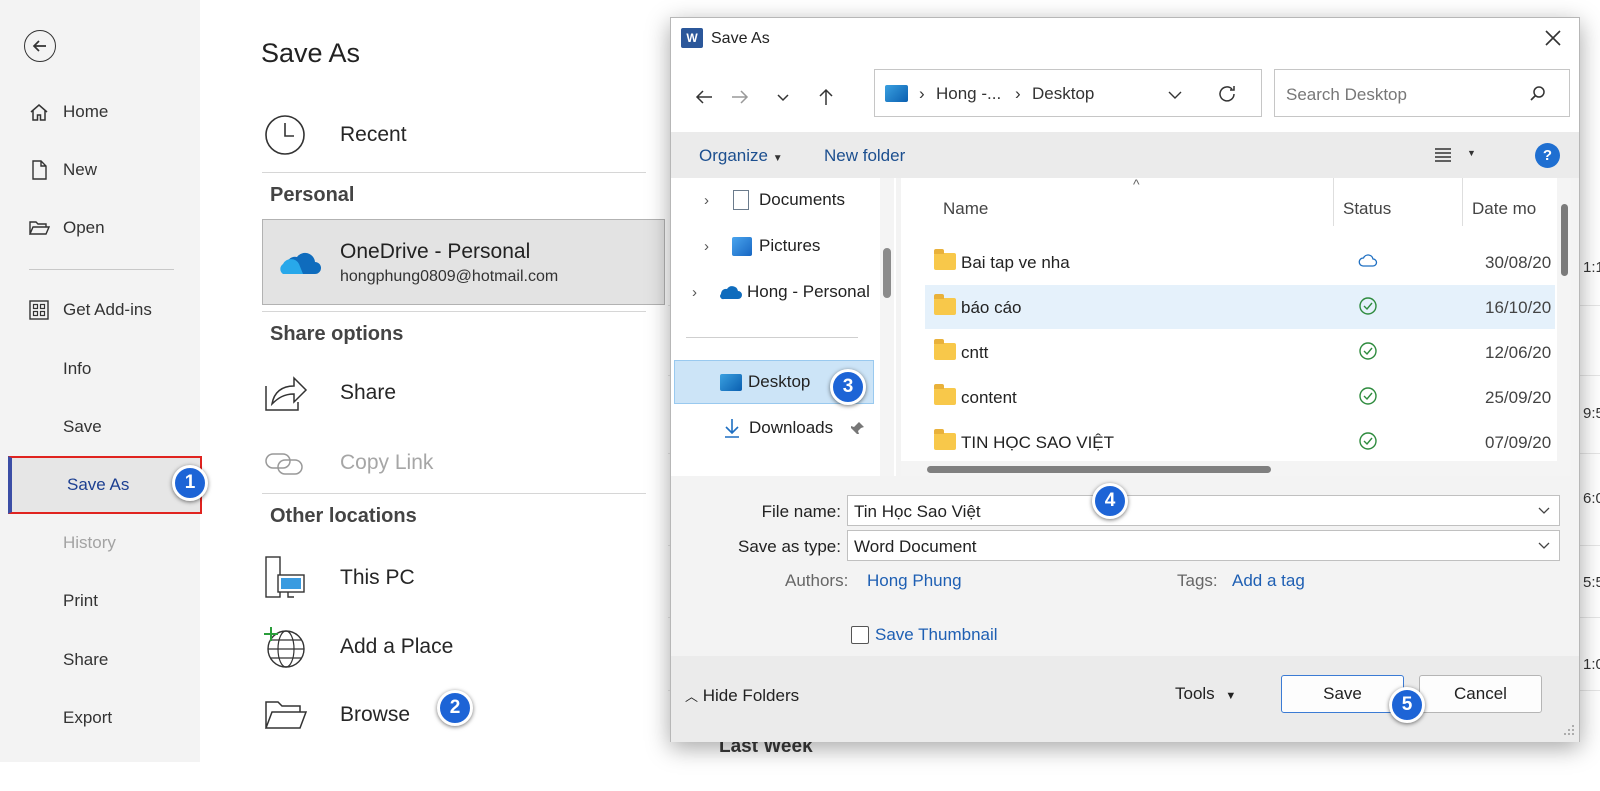  What do you see at coordinates (732, 428) in the screenshot?
I see `download-icon` at bounding box center [732, 428].